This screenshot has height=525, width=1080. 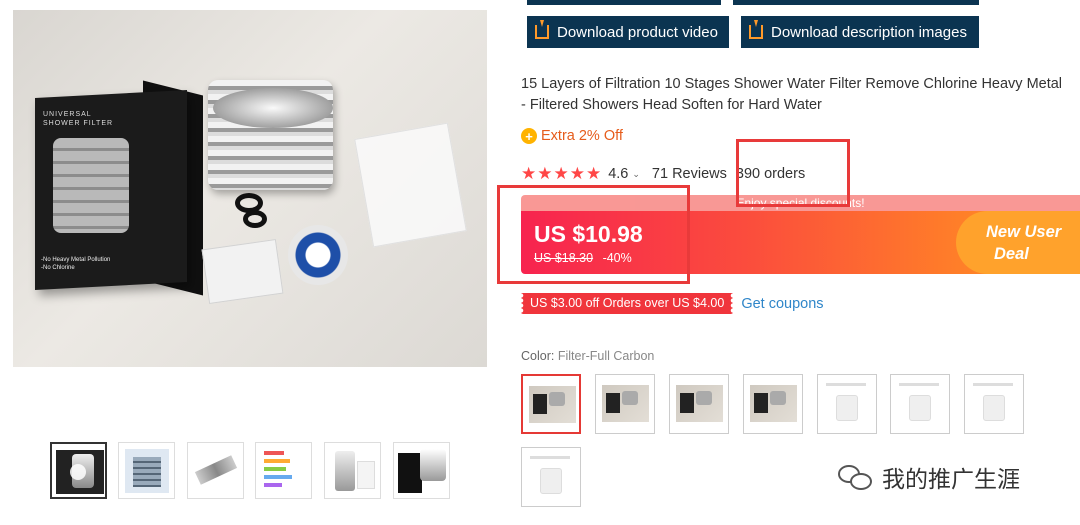 I want to click on download-video-button: Download product video, so click(x=628, y=32).